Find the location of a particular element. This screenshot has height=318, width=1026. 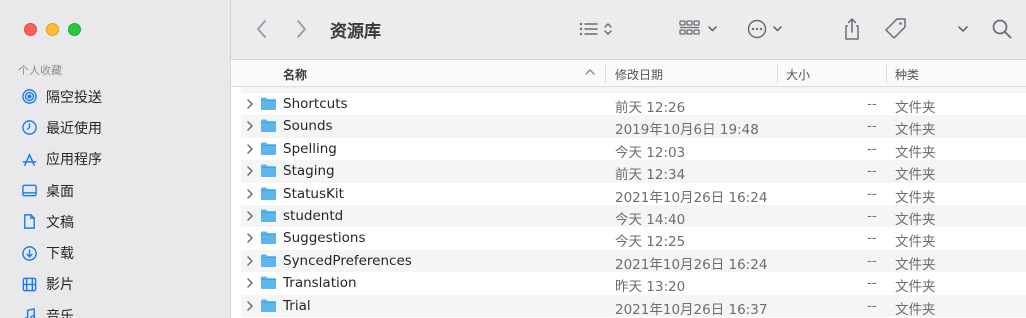

tag-button is located at coordinates (896, 29).